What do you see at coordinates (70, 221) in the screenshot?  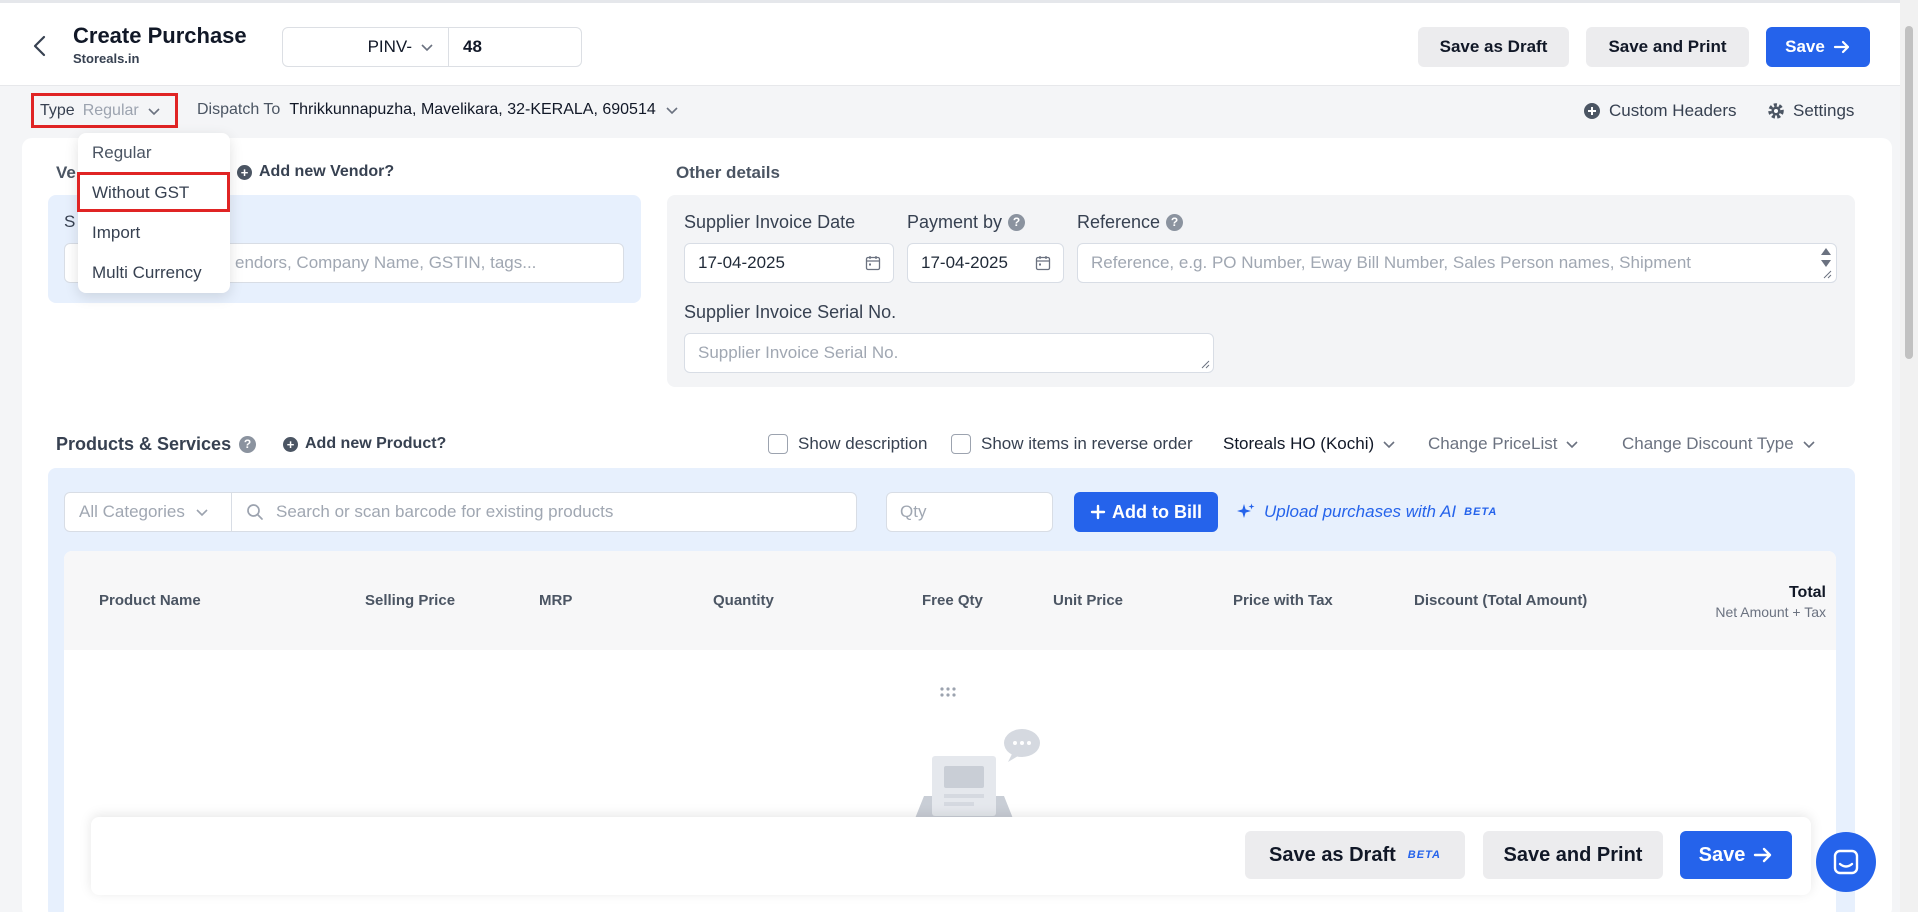 I see `vendor-search-label: S` at bounding box center [70, 221].